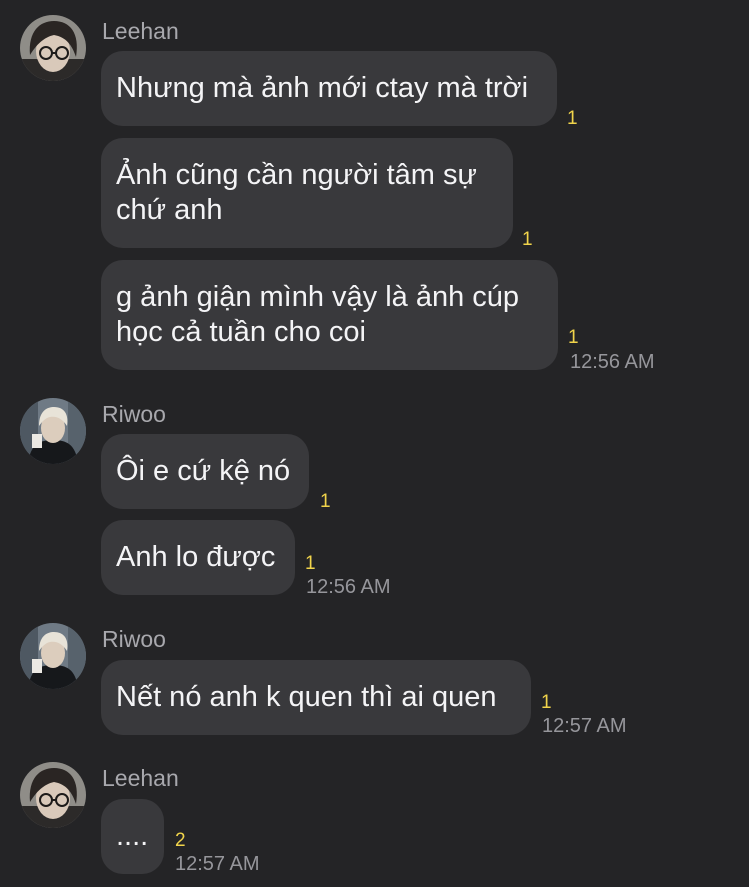  I want to click on message-text: Ảnh cũng cần người tâm sự chứ anh, so click(296, 192).